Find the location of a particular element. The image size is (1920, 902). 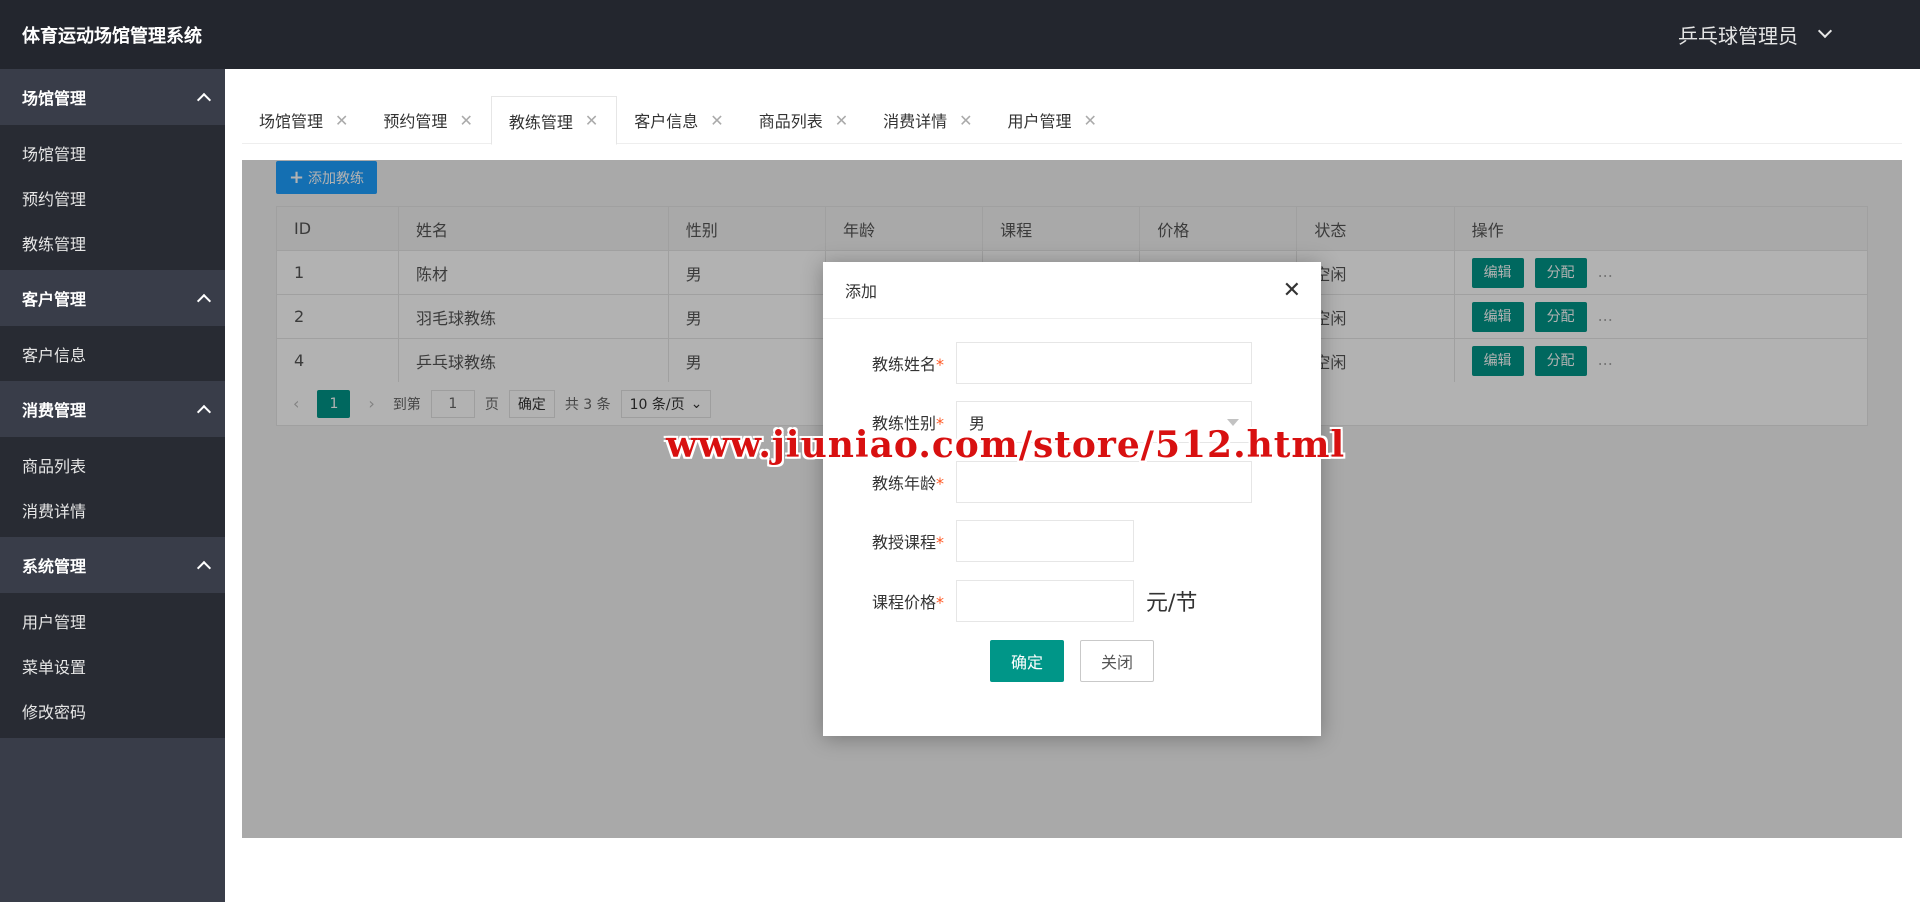

form-row-age: 教练年龄* is located at coordinates (1061, 482).